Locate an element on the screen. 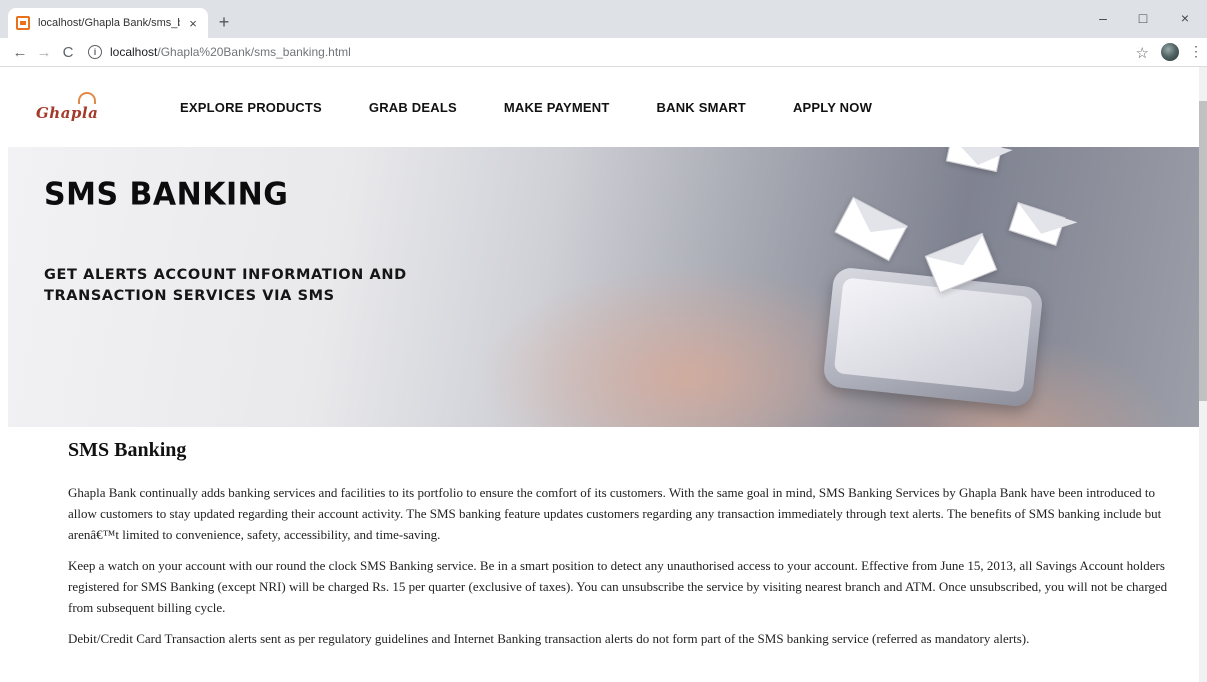 The height and width of the screenshot is (682, 1207). hero-title: SMS BANKING is located at coordinates (166, 194).